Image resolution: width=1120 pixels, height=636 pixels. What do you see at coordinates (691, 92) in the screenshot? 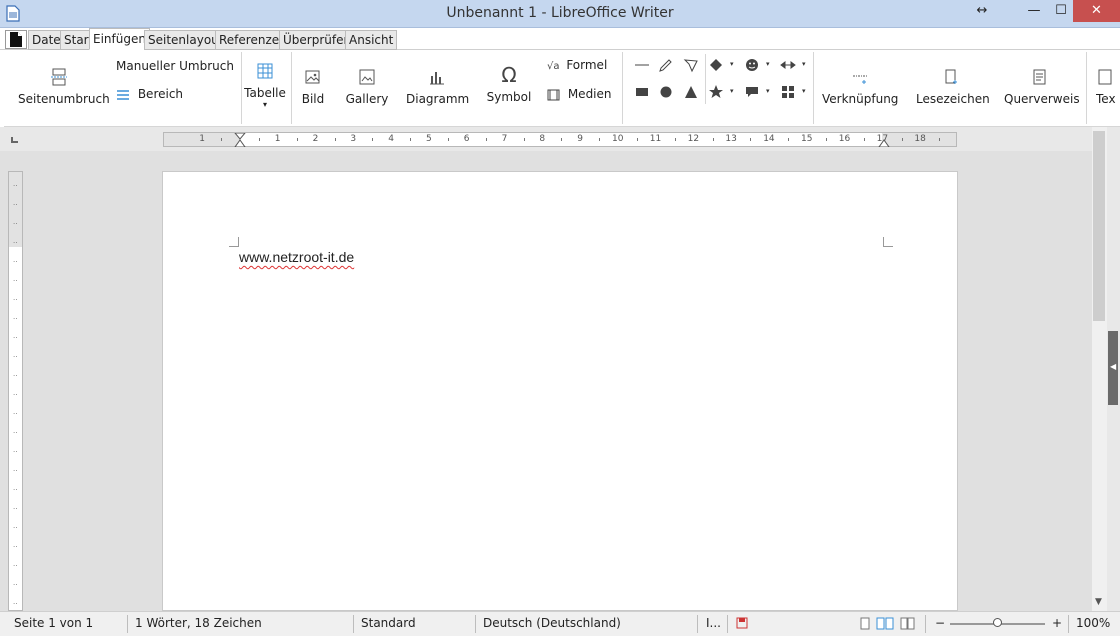
I see `triangle-shape-icon` at bounding box center [691, 92].